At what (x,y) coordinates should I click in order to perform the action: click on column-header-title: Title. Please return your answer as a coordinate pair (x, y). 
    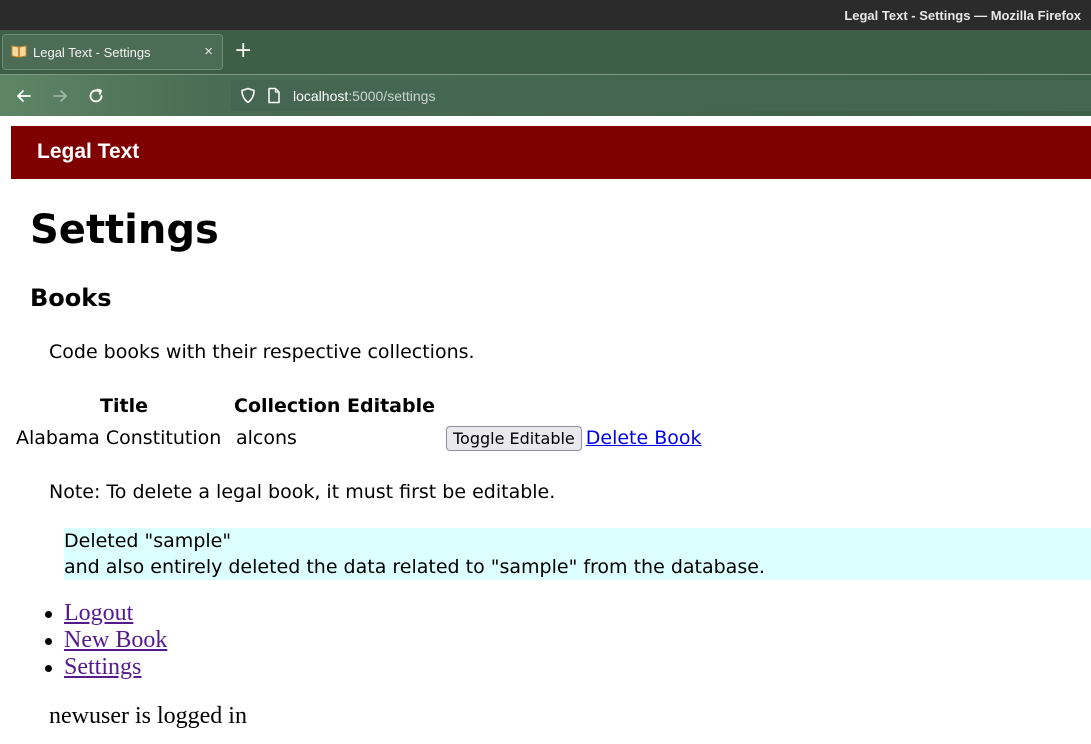
    Looking at the image, I should click on (124, 406).